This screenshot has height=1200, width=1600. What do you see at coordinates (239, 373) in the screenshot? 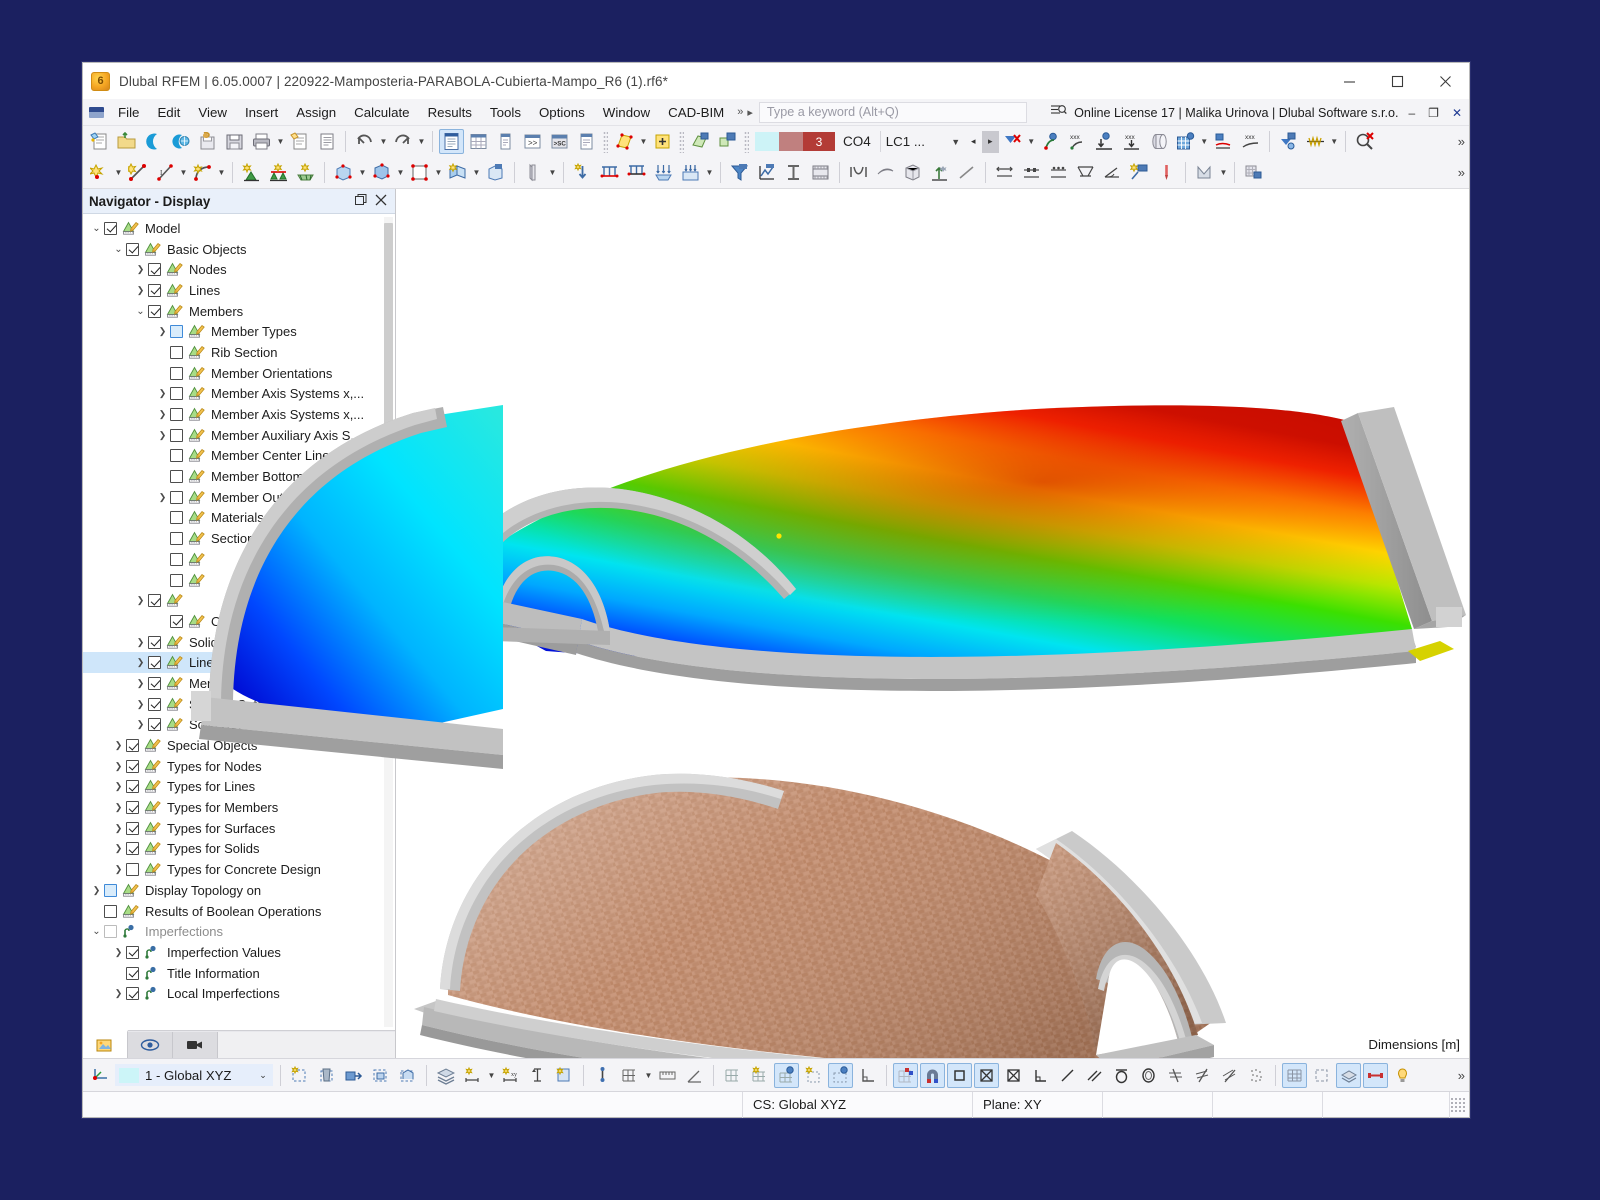
I see `tree-item-member-orientations: Member Orientations` at bounding box center [239, 373].